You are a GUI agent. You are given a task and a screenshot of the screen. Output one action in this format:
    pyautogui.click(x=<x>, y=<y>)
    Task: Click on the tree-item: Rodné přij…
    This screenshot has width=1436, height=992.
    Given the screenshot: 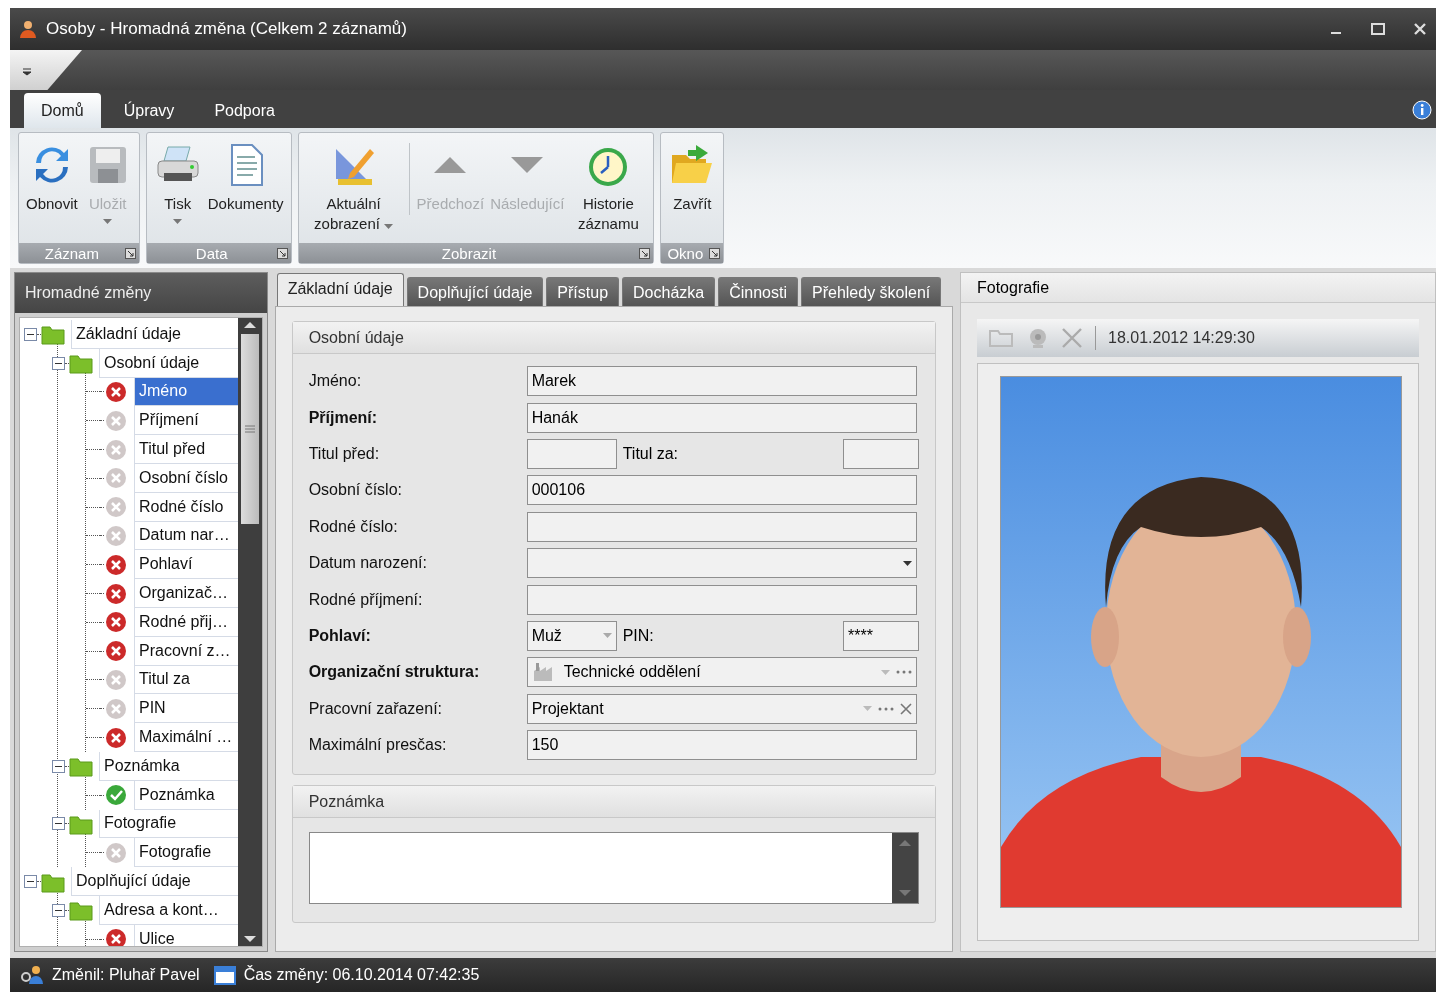 What is the action you would take?
    pyautogui.click(x=186, y=622)
    